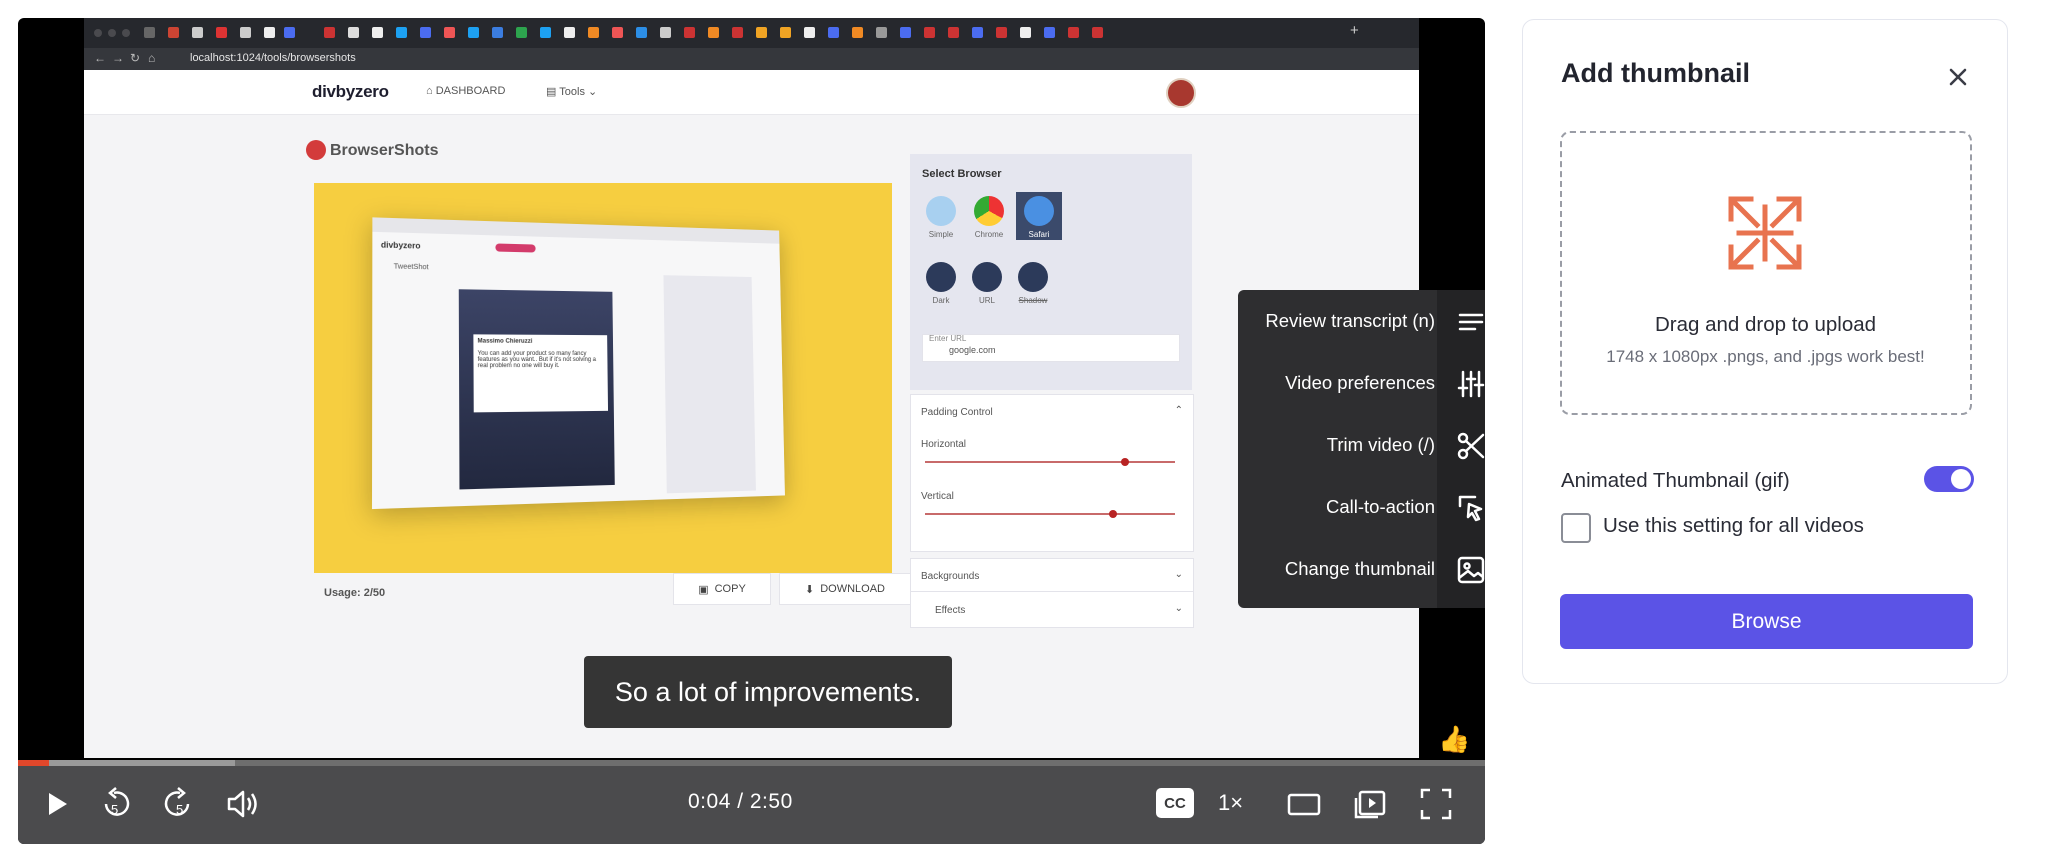 The image size is (2048, 866). I want to click on skip-back-5-button: 5, so click(116, 804).